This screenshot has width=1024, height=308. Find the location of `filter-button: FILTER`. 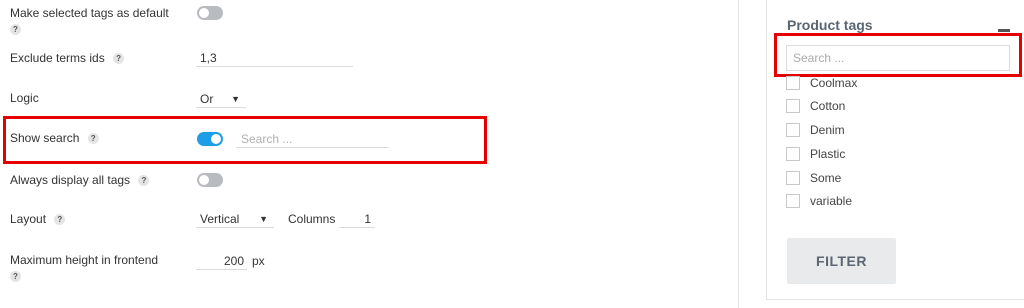

filter-button: FILTER is located at coordinates (841, 261).